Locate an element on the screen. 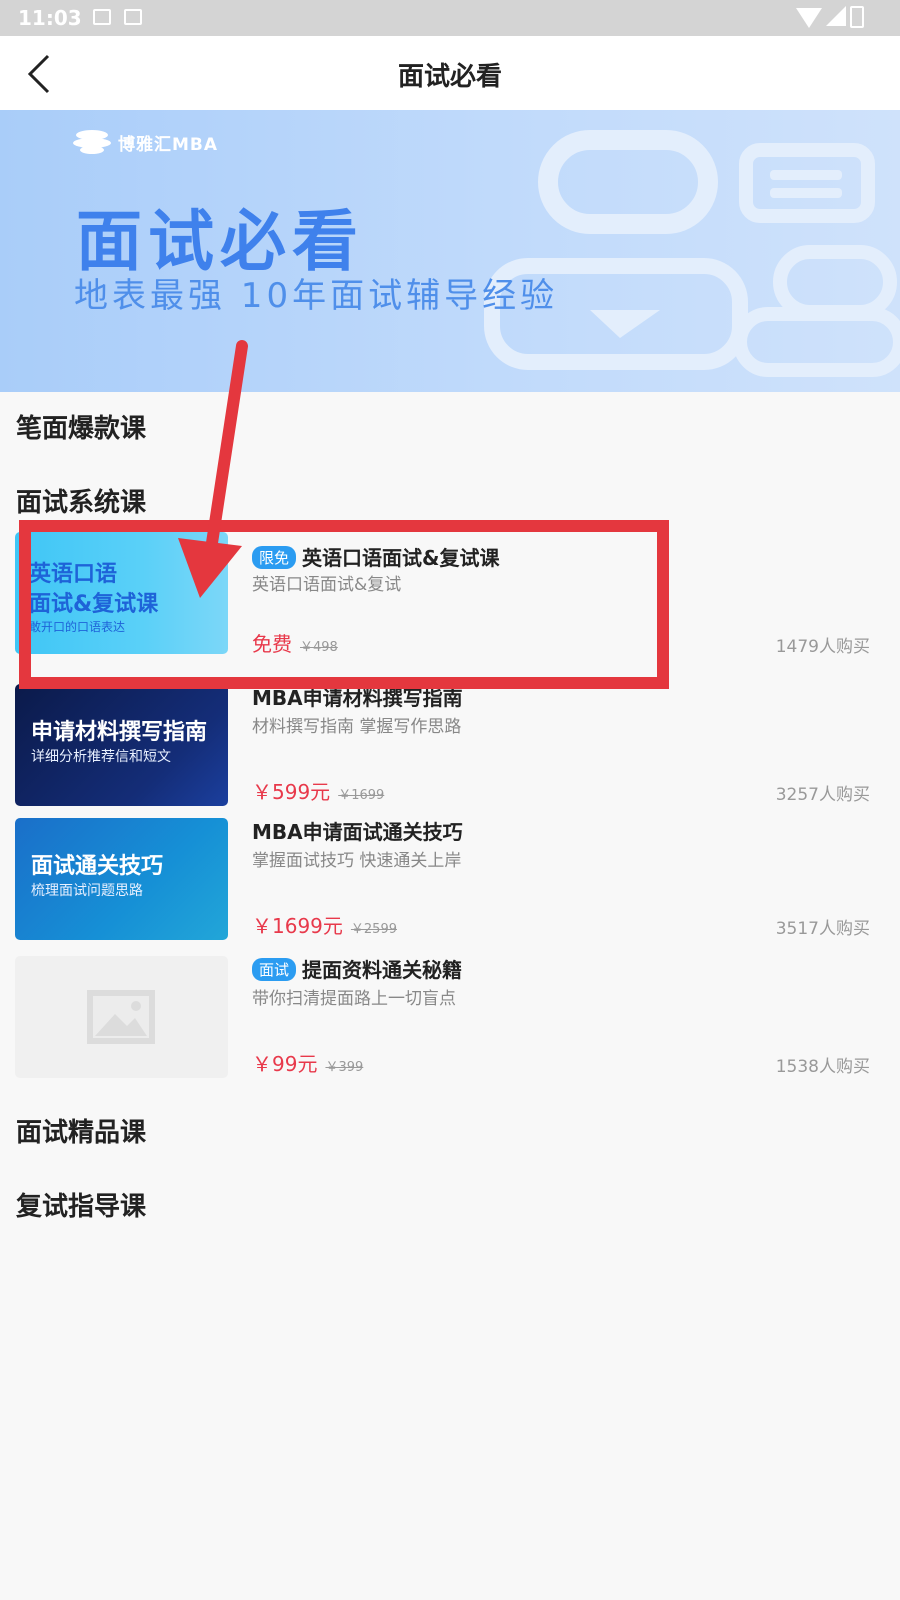 The image size is (900, 1600). course-title: 面试 提面资料通关秘籍 is located at coordinates (357, 968).